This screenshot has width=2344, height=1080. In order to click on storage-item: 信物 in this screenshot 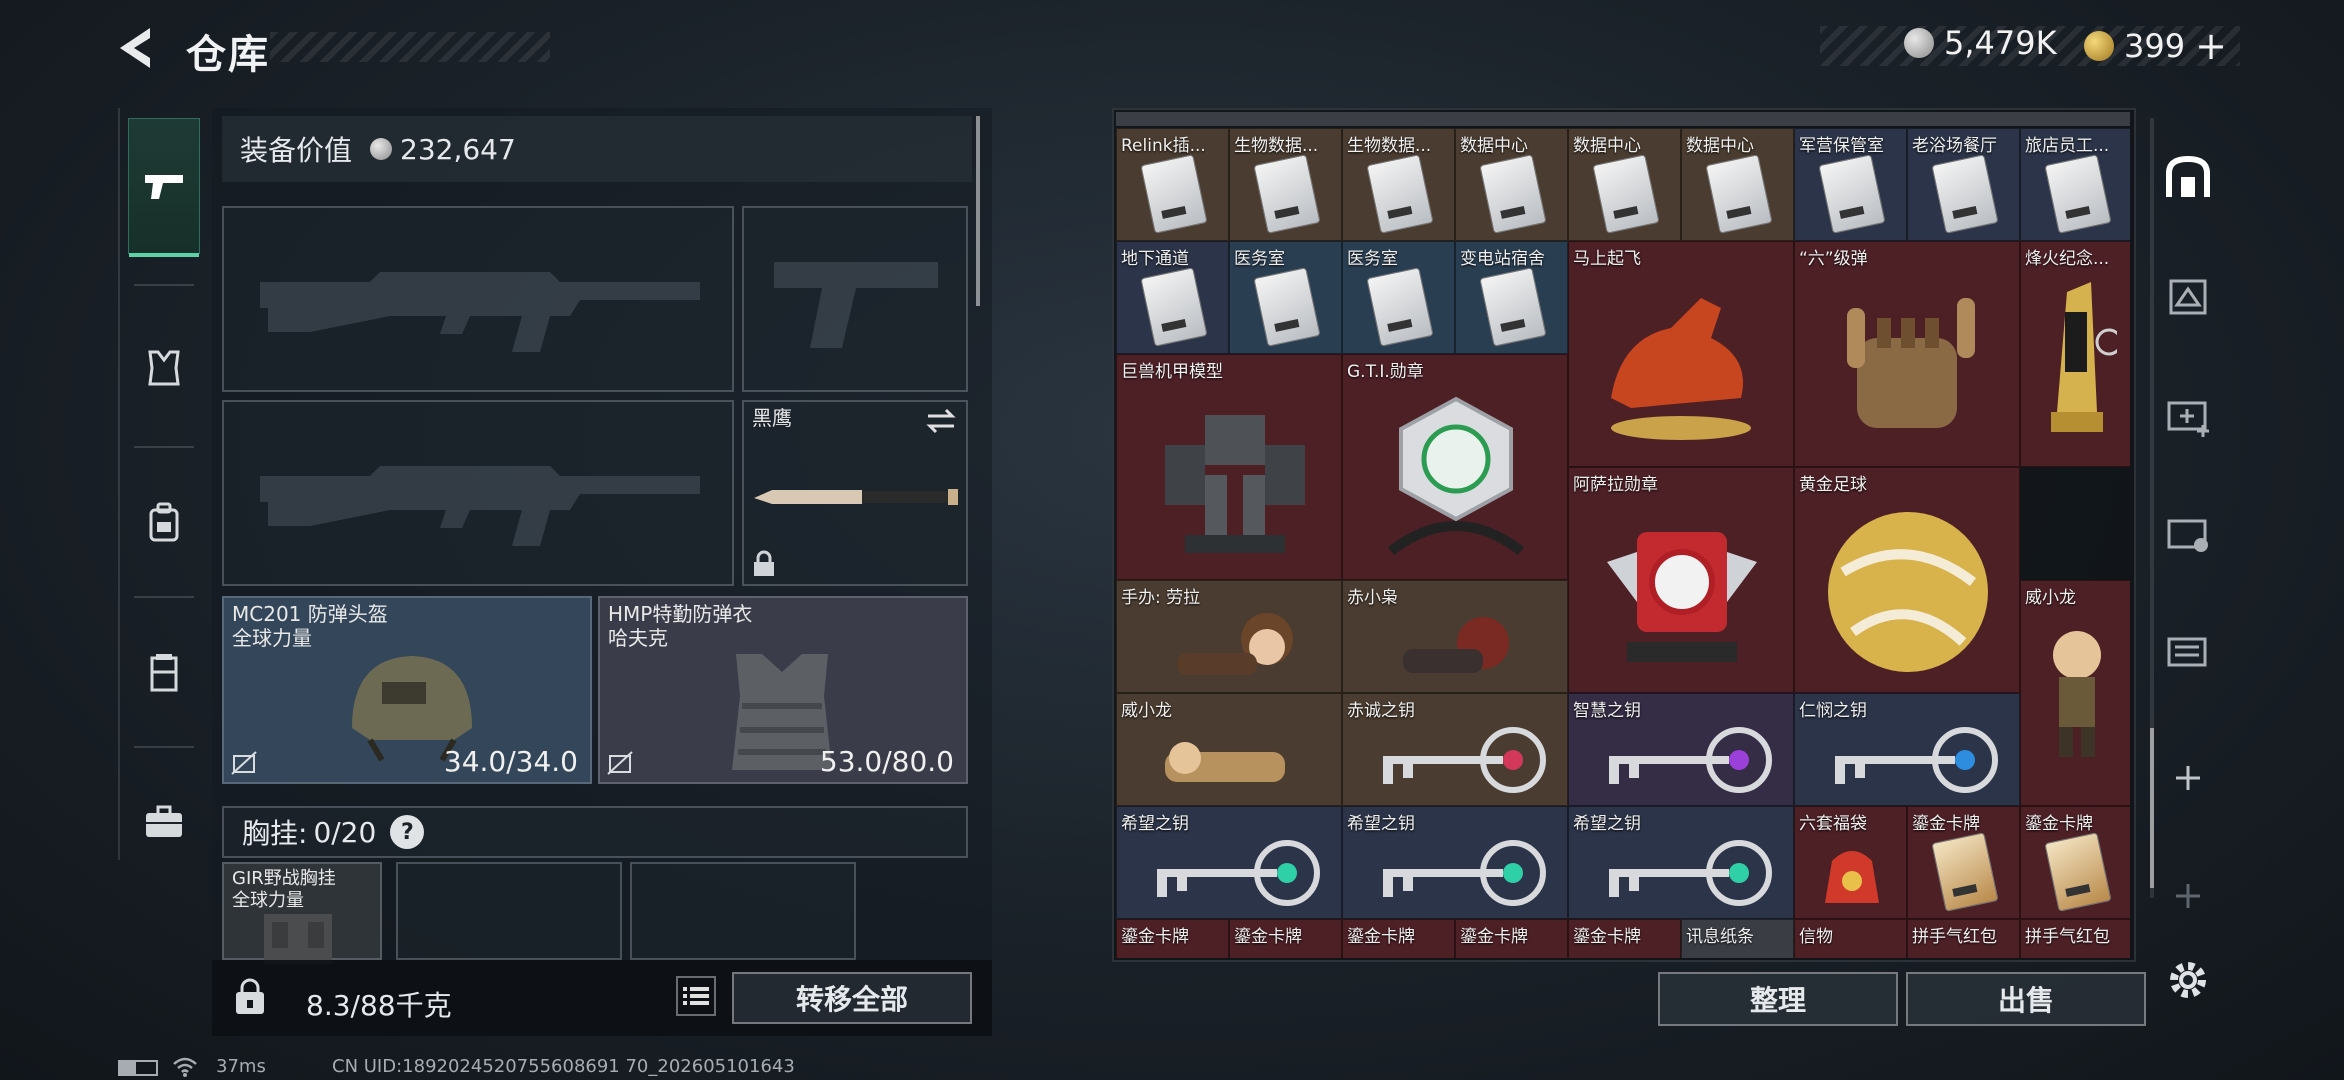, I will do `click(1850, 938)`.